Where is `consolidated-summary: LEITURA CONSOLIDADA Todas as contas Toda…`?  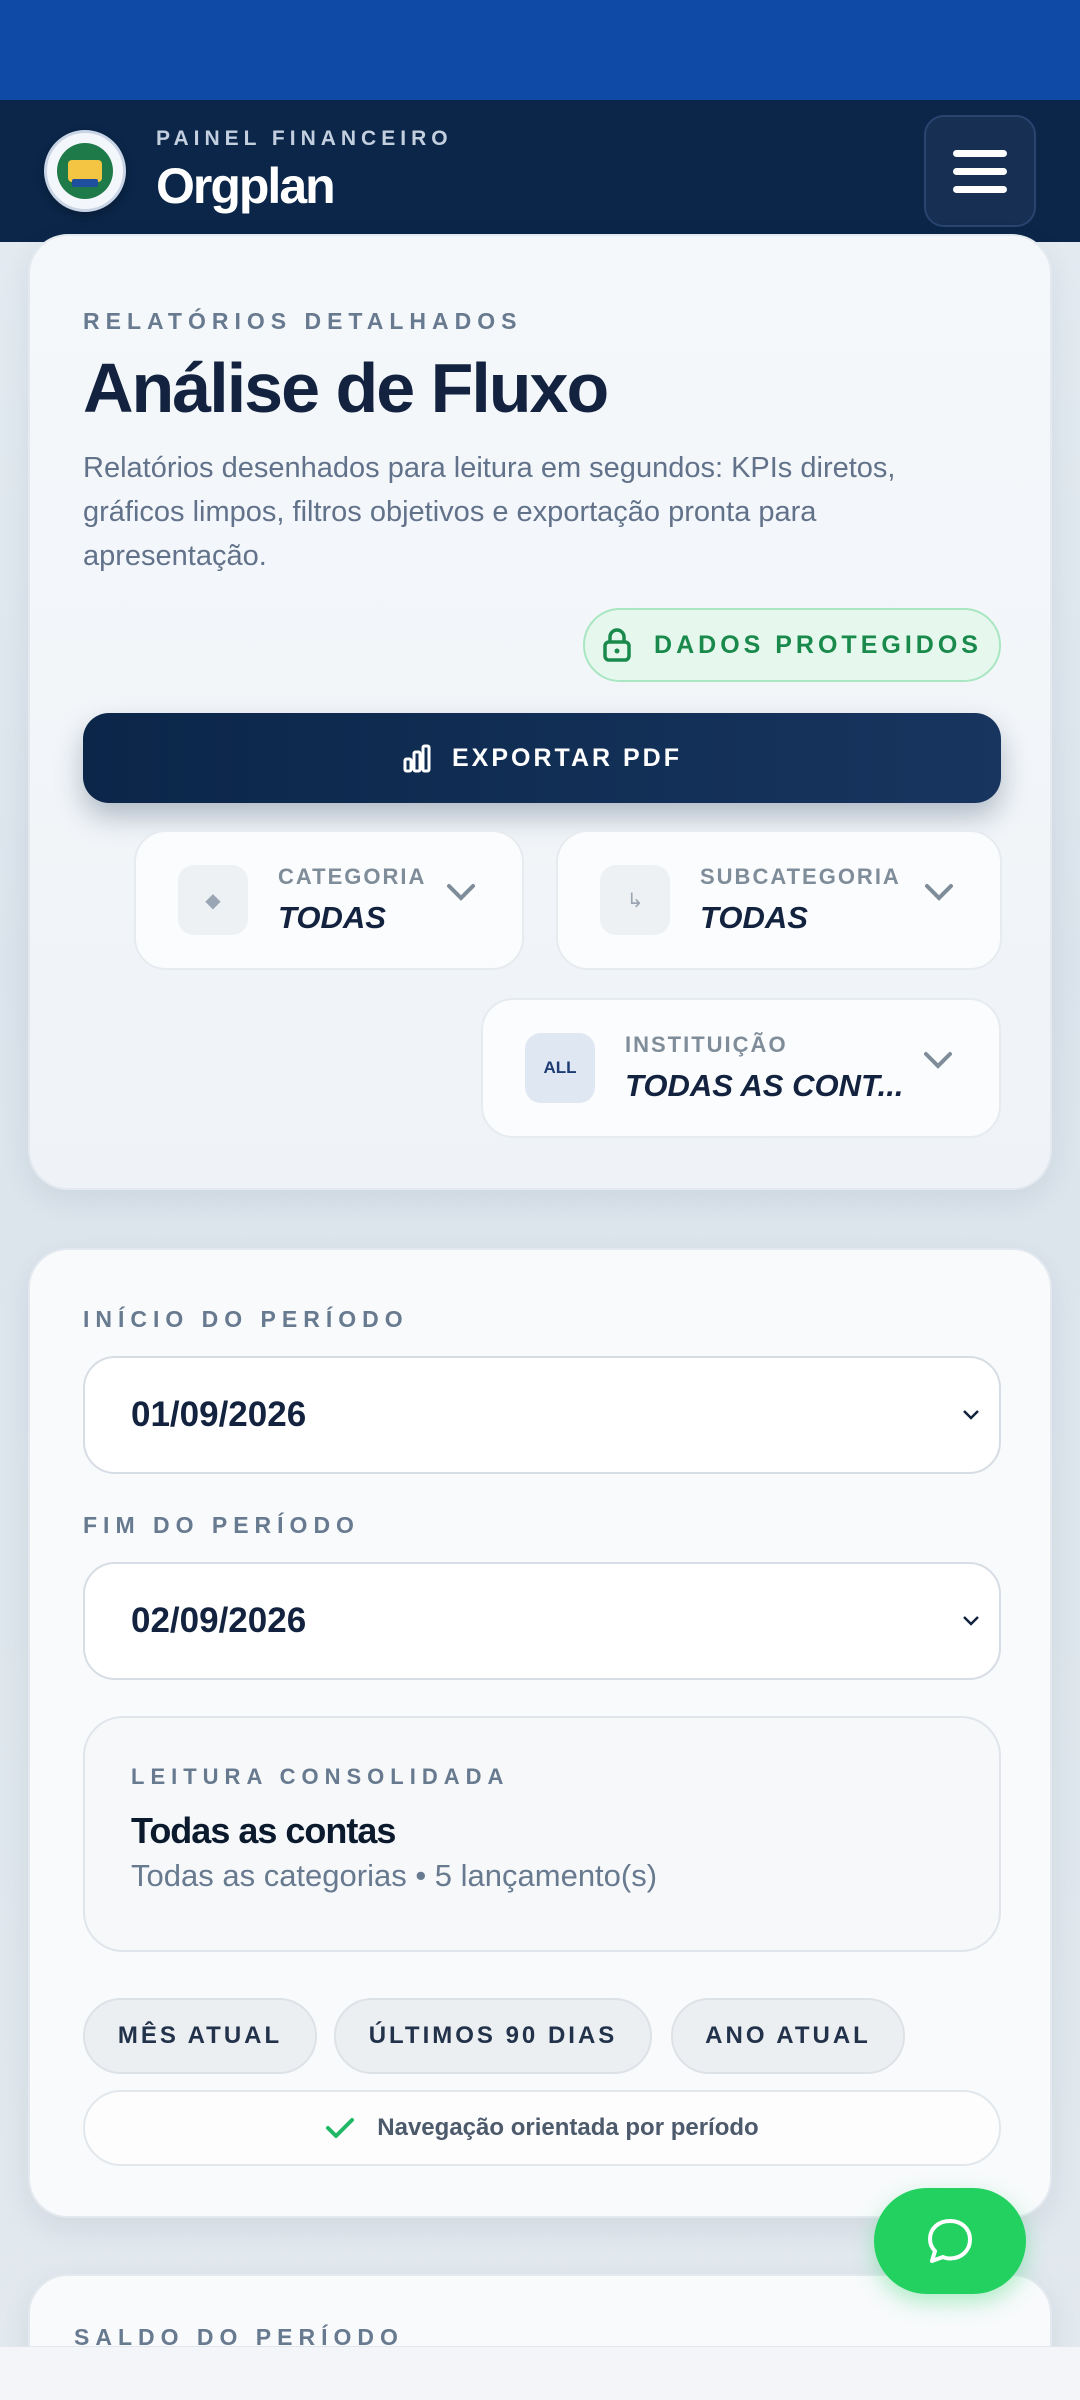
consolidated-summary: LEITURA CONSOLIDADA Todas as contas Toda… is located at coordinates (542, 1834).